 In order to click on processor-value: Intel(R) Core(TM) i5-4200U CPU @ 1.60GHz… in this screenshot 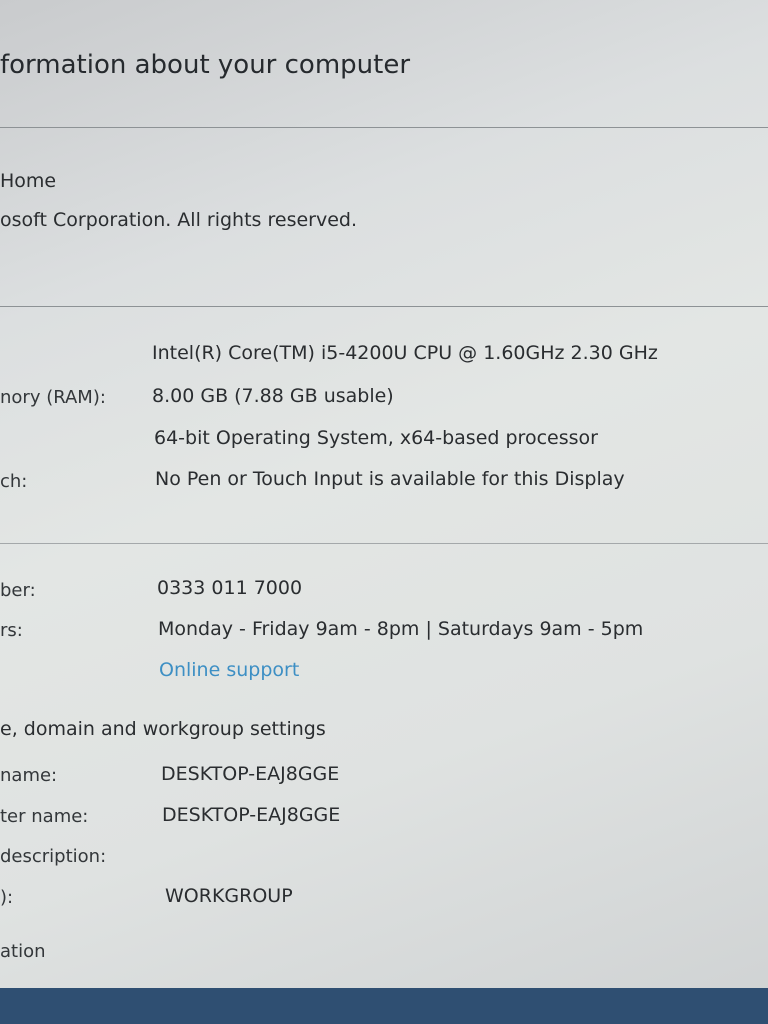, I will do `click(405, 353)`.